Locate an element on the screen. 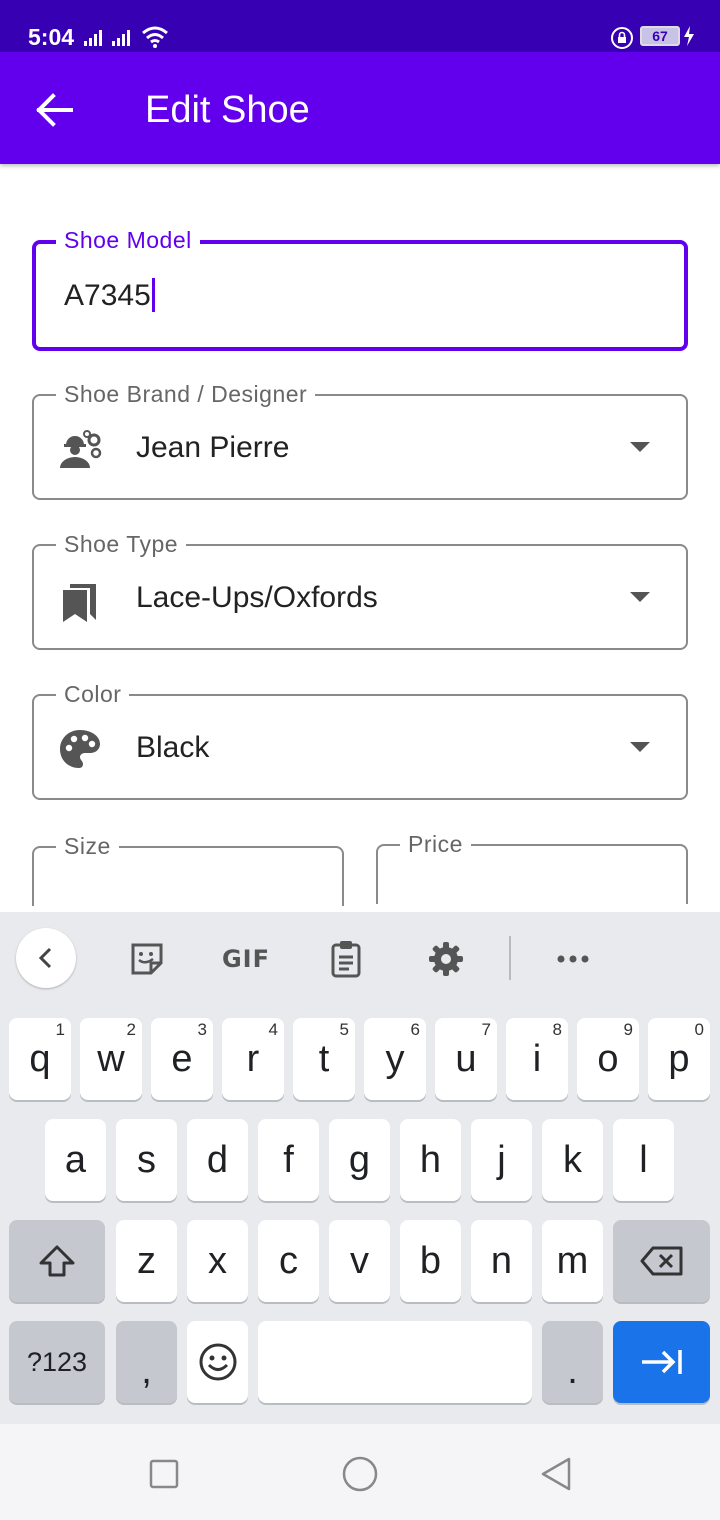  clipboard-icon is located at coordinates (346, 959).